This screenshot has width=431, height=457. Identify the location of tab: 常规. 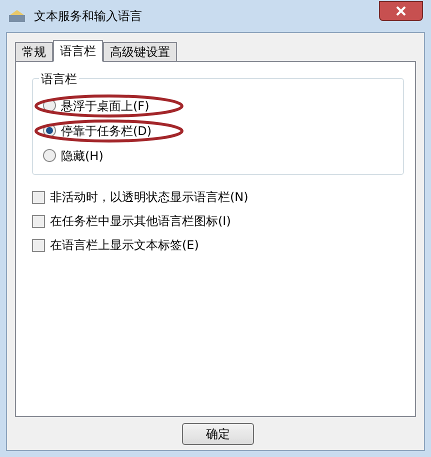
(34, 51).